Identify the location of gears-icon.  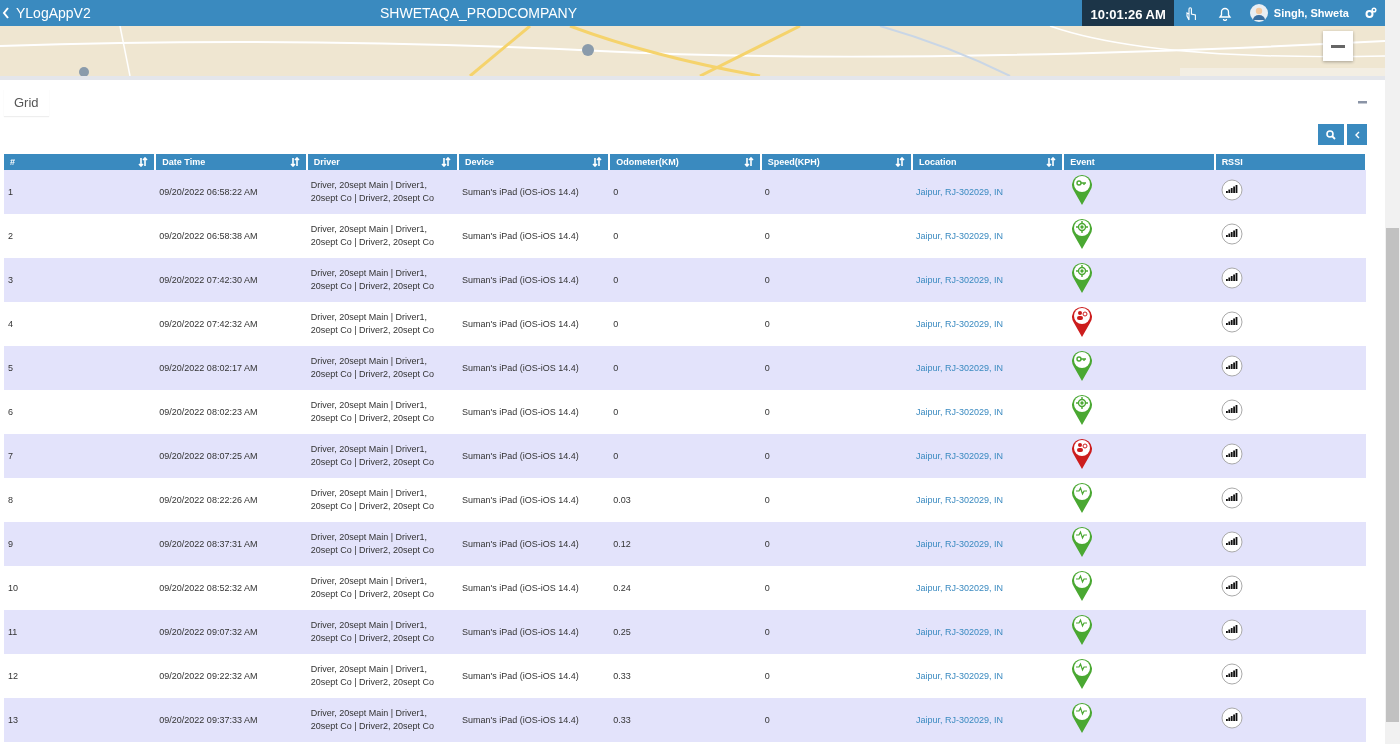
(1371, 13).